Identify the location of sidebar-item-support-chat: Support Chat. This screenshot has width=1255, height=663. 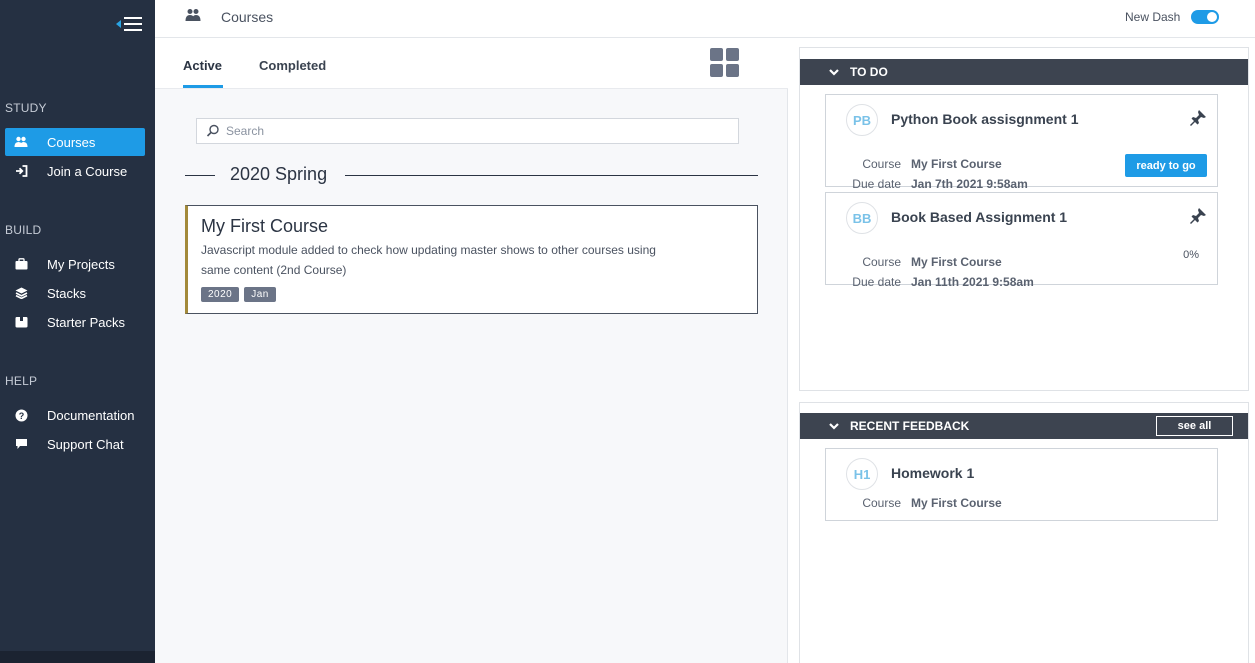
(75, 444).